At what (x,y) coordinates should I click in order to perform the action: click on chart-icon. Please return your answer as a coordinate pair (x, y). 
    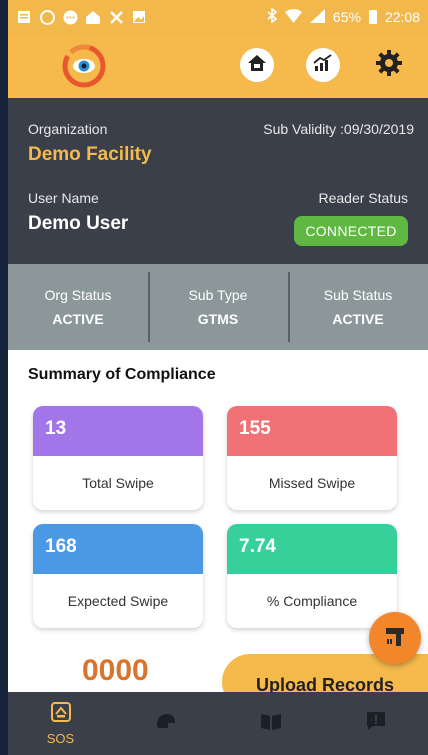
    Looking at the image, I should click on (323, 65).